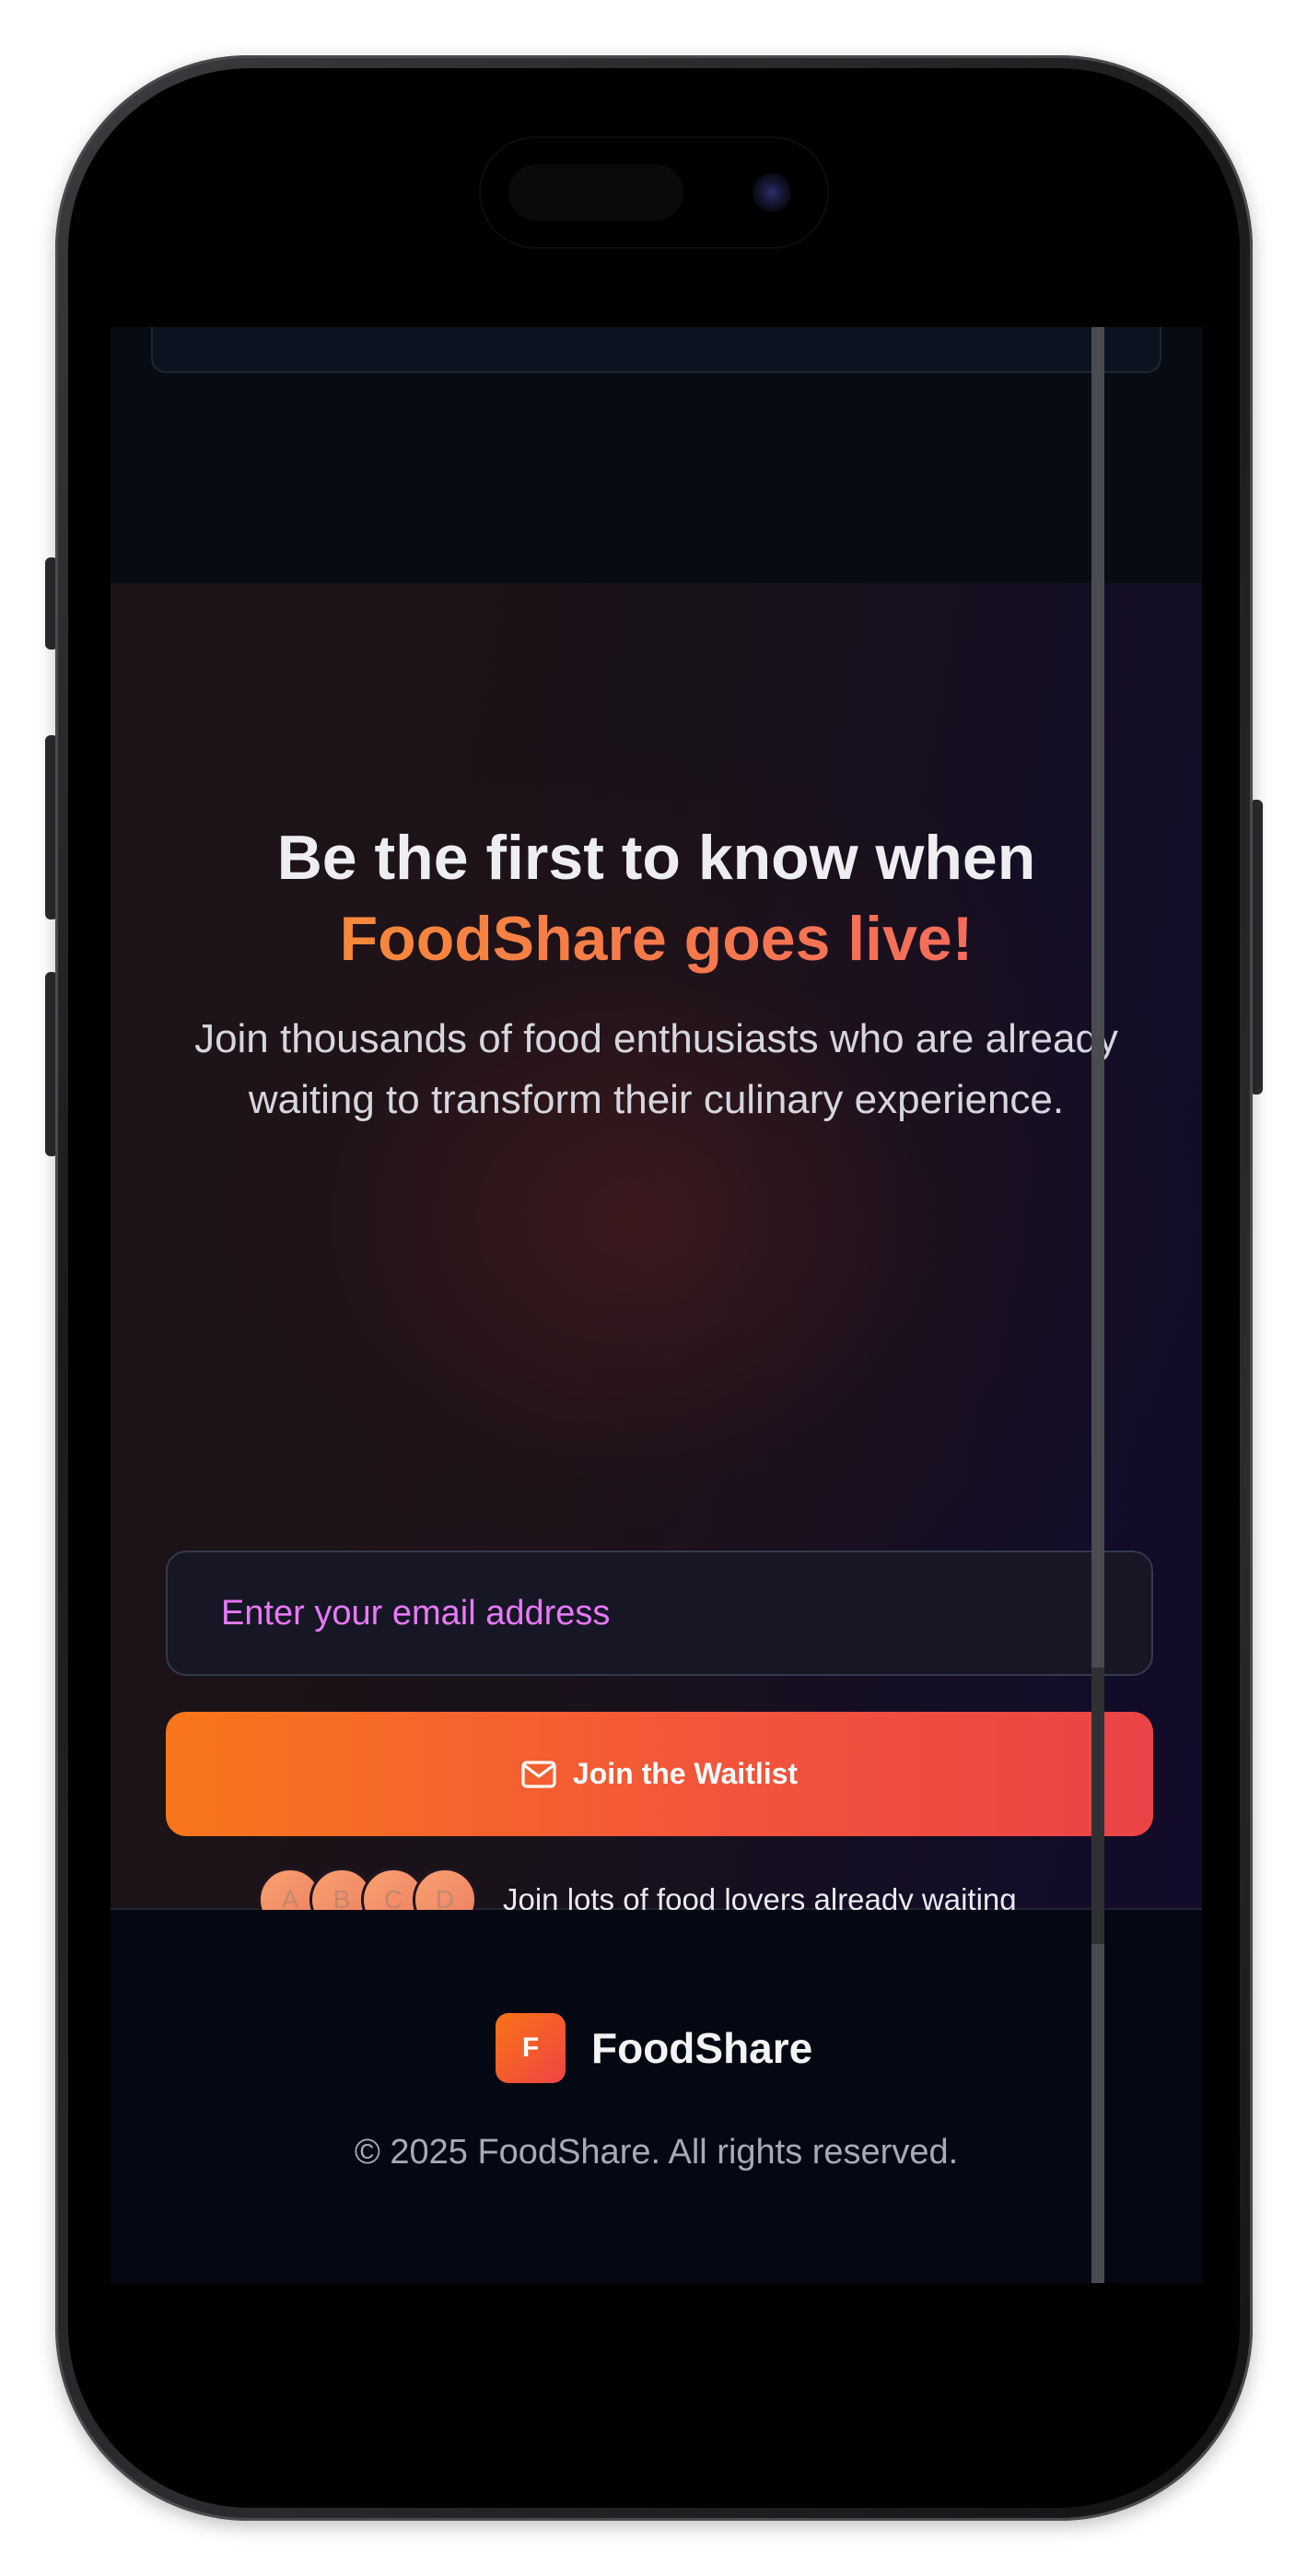 The width and height of the screenshot is (1307, 2576). Describe the element at coordinates (657, 938) in the screenshot. I see `headline-accent: FoodShare goes live!` at that location.